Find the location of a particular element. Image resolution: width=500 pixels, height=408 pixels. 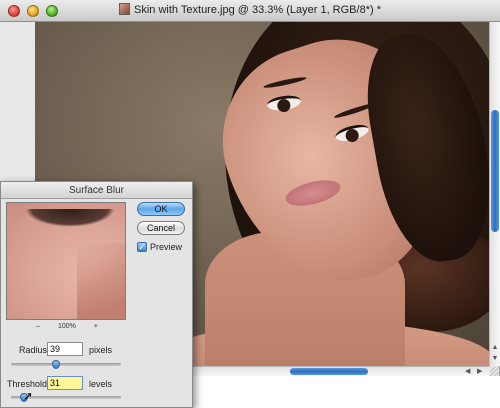

preview-eyelashes is located at coordinates (70, 218).